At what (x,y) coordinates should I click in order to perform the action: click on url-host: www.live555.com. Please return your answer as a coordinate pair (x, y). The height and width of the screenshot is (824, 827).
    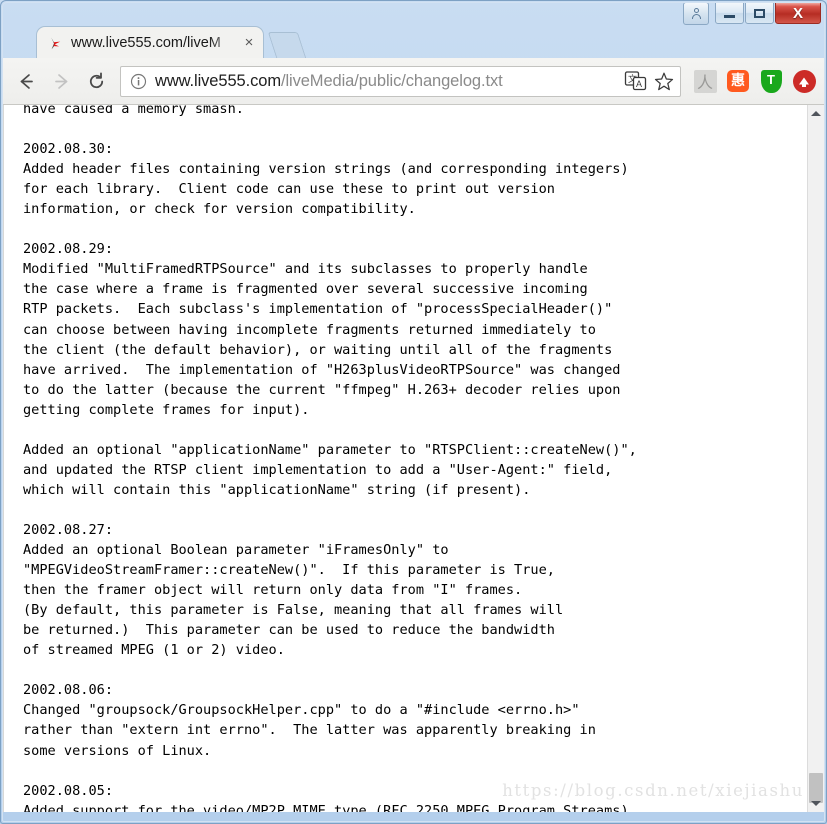
    Looking at the image, I should click on (218, 80).